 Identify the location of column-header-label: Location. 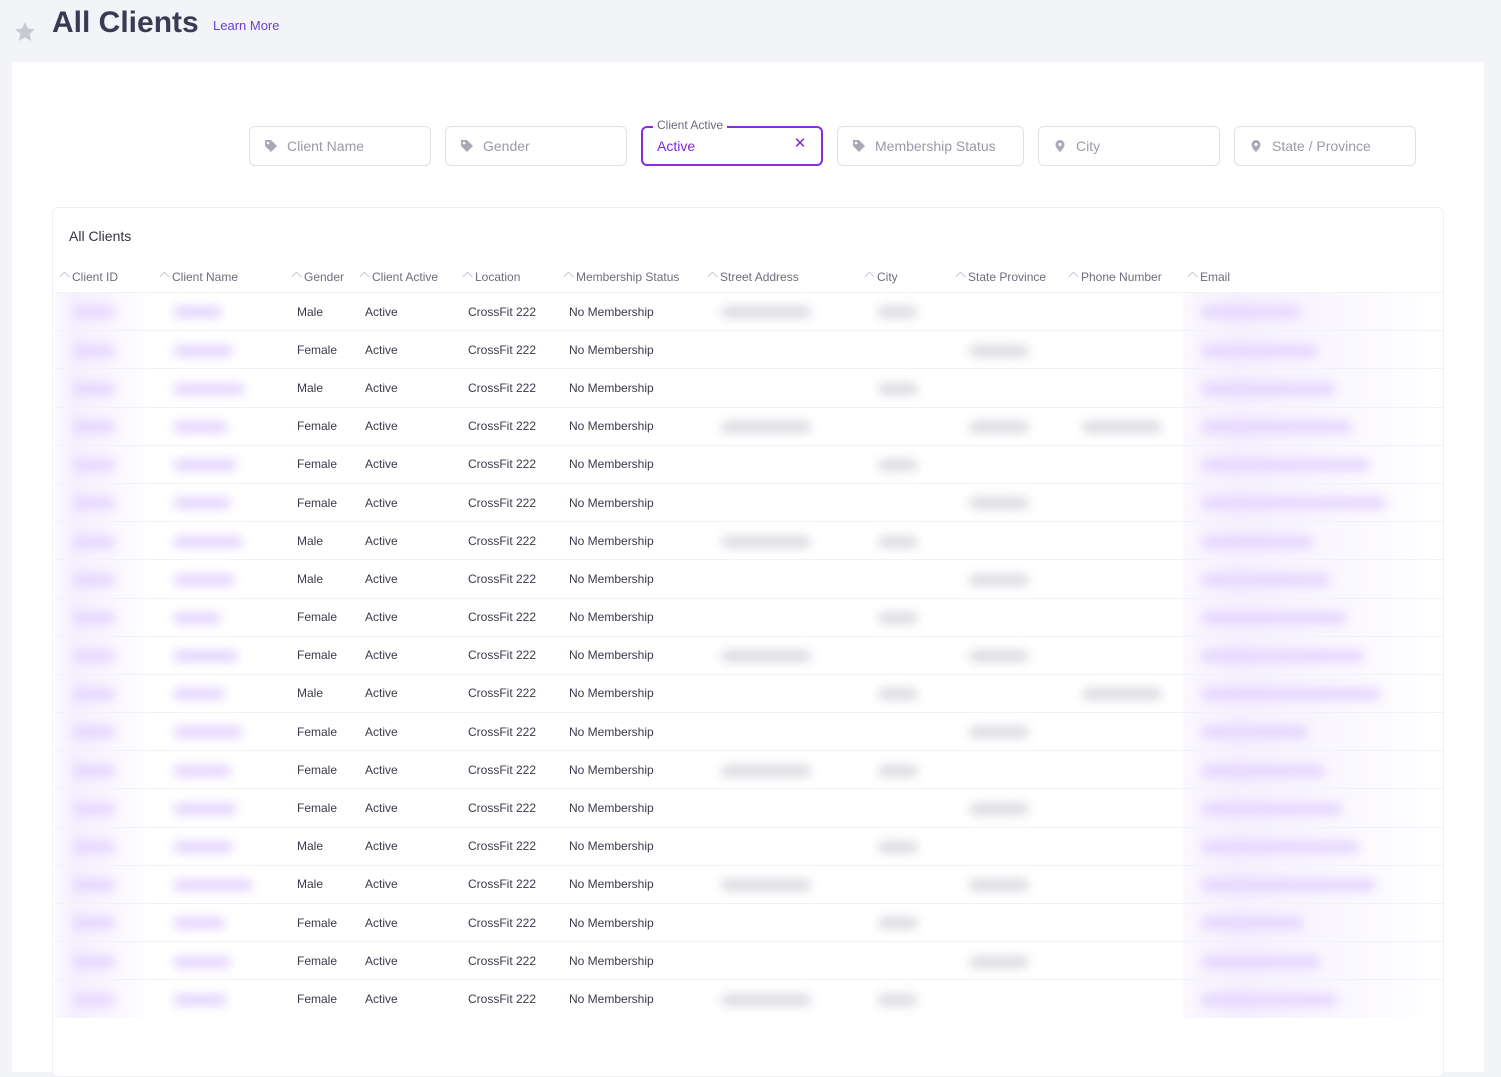
(498, 277).